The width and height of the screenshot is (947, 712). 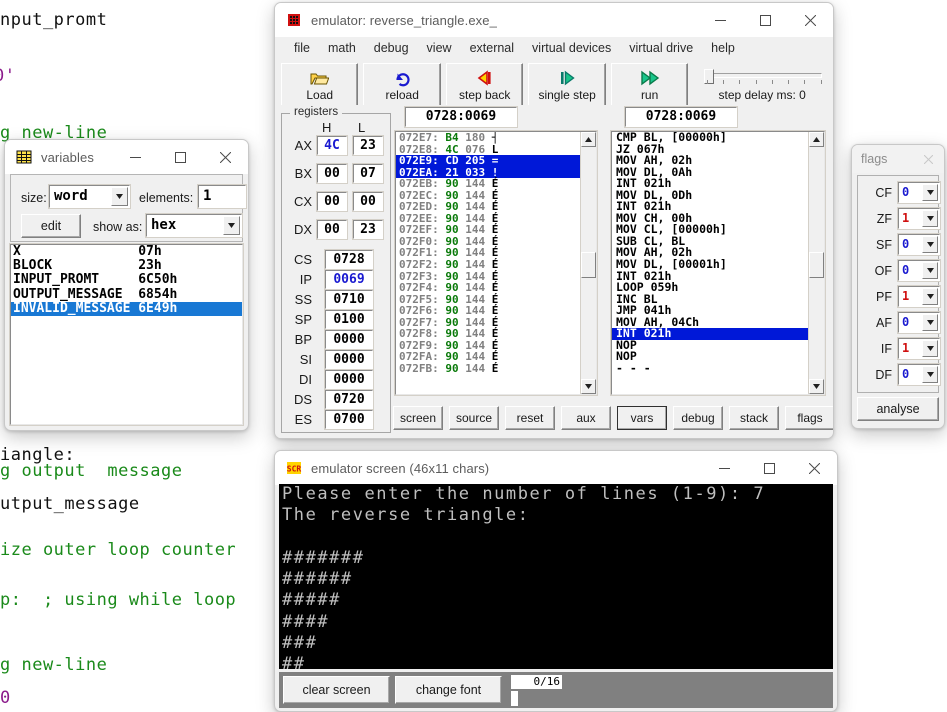 What do you see at coordinates (368, 145) in the screenshot?
I see `register-ax-low: 23` at bounding box center [368, 145].